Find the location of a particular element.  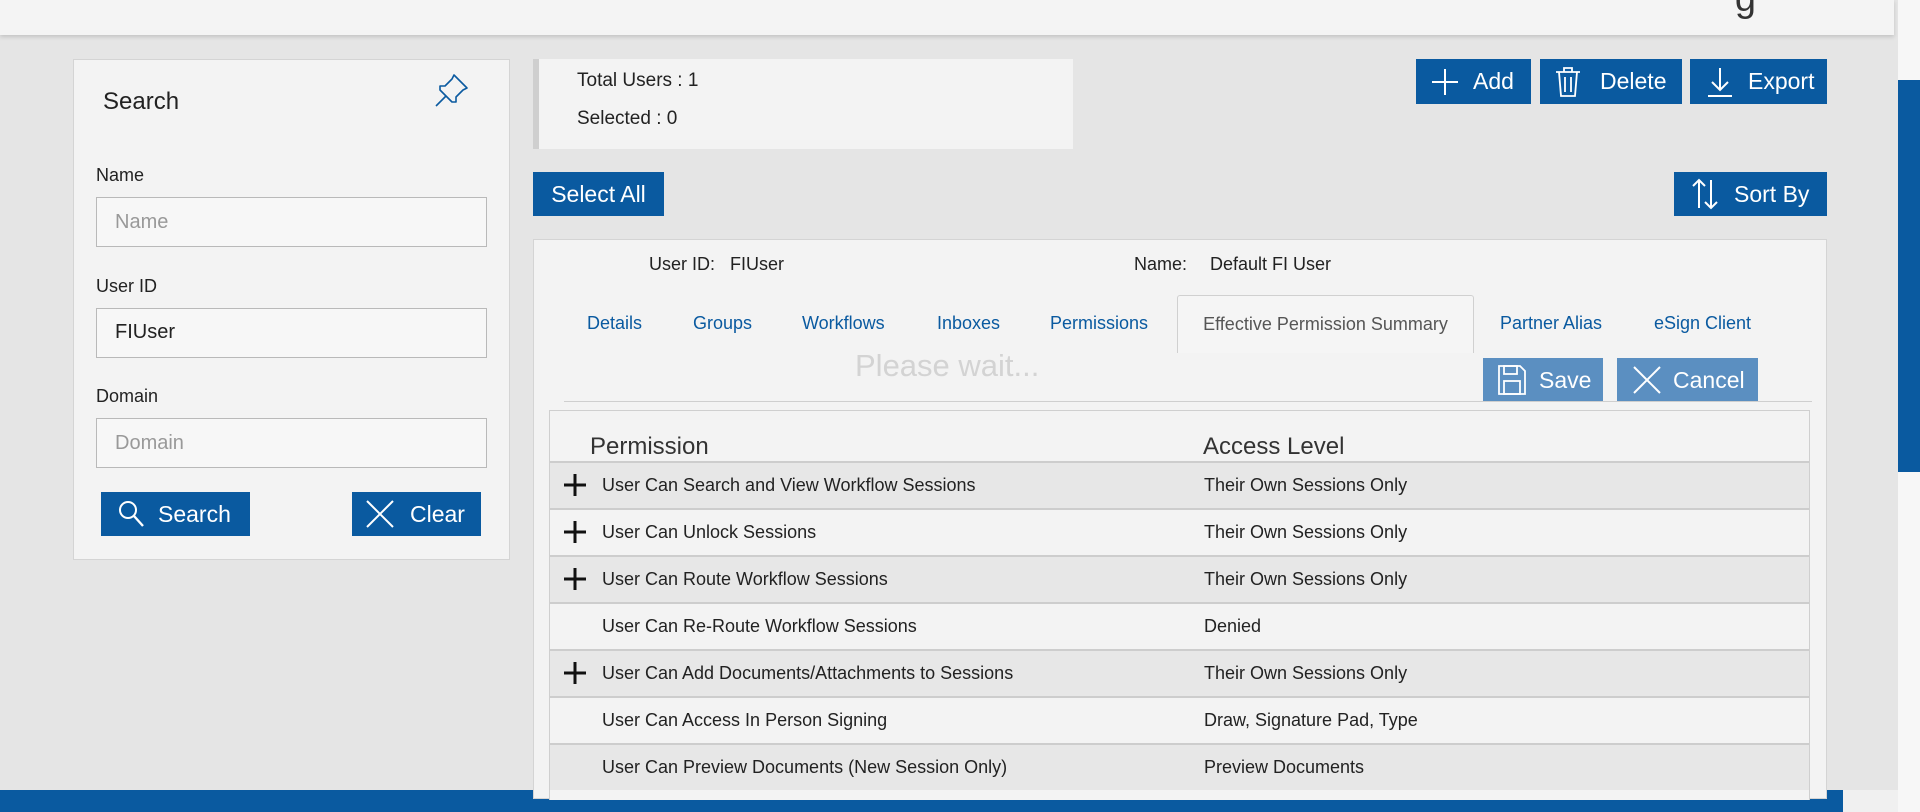

tab-details: Details is located at coordinates (614, 323).